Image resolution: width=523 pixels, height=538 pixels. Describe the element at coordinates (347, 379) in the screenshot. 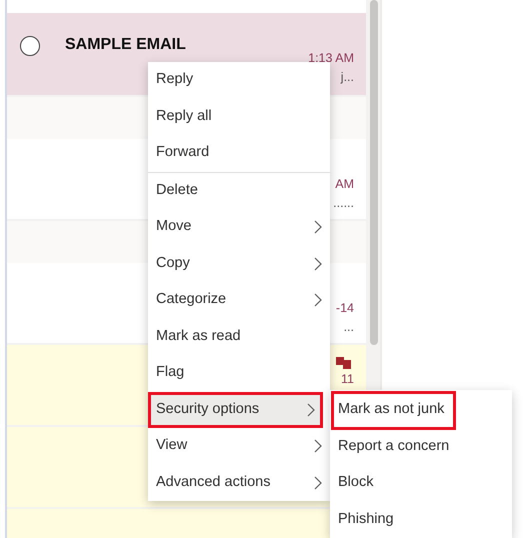

I see `message-time: 11` at that location.